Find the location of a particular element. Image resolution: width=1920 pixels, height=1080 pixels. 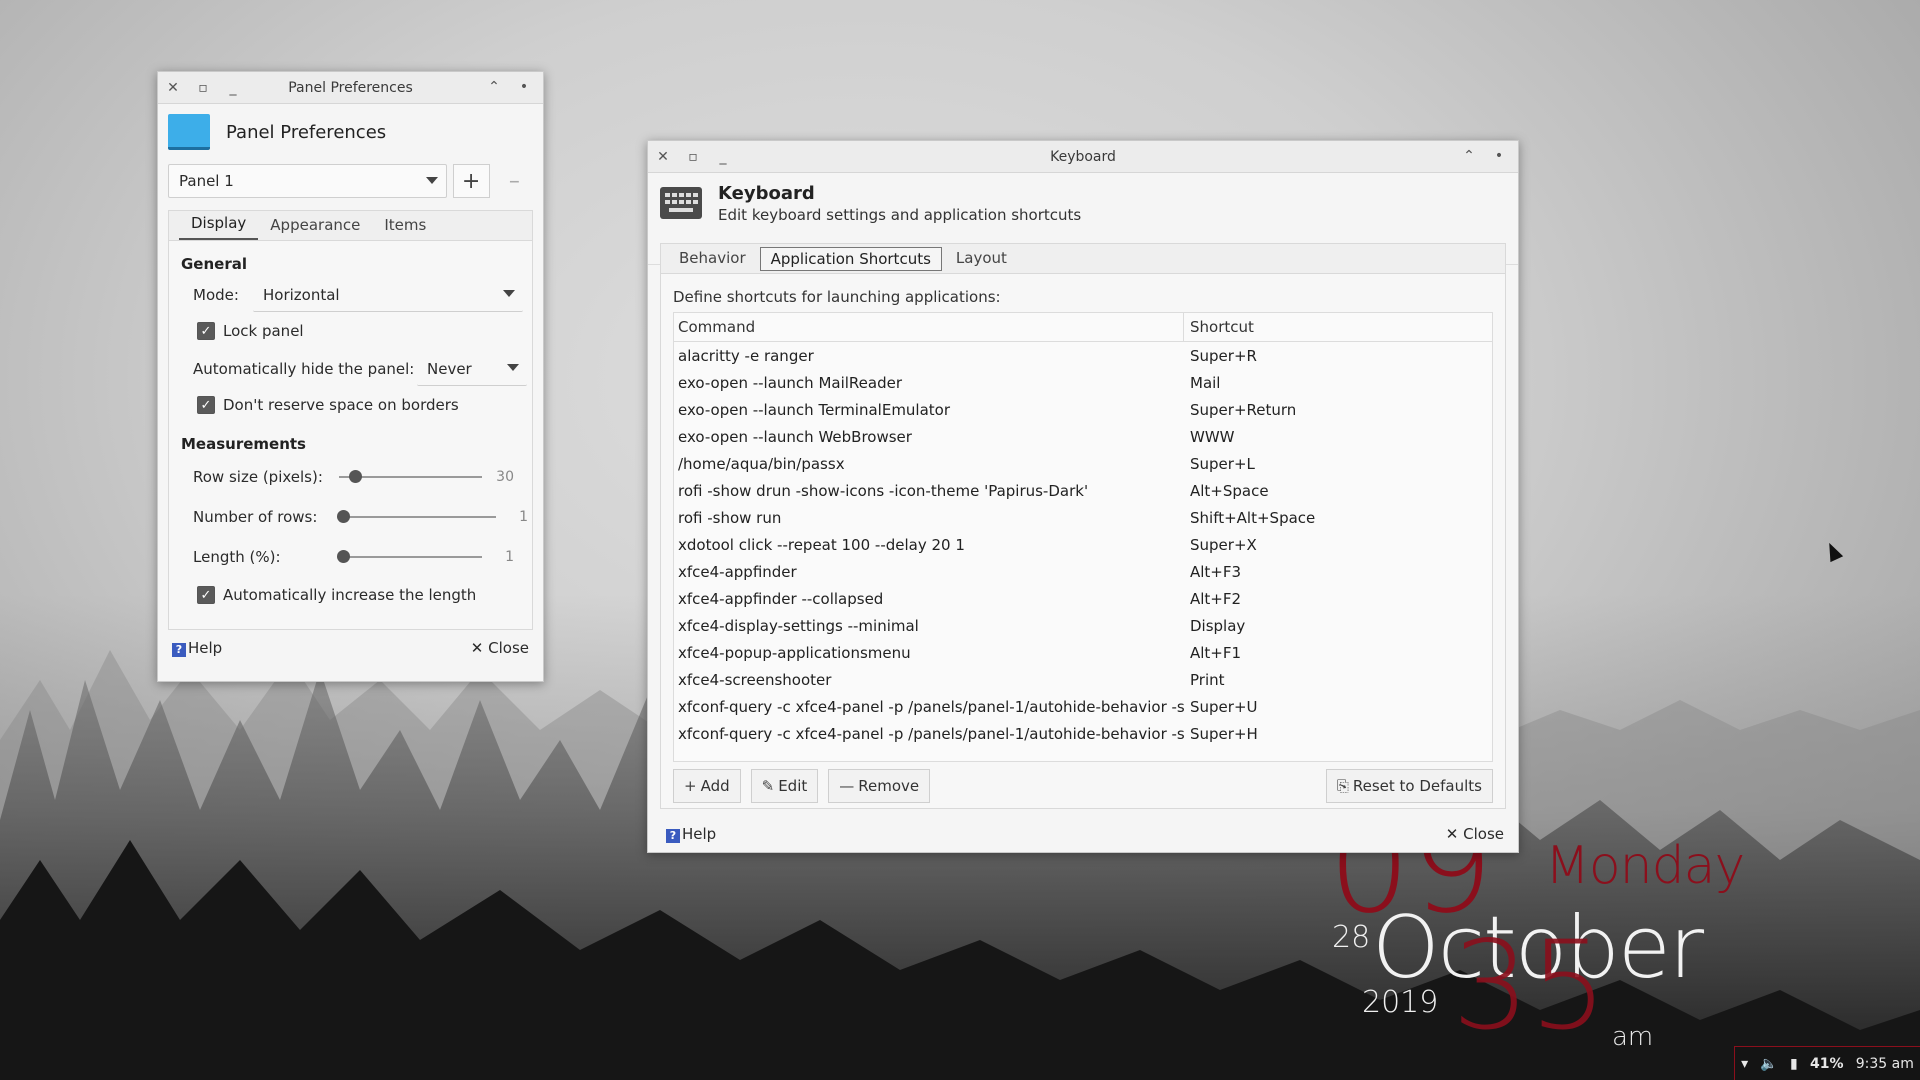

command-column-header: Command is located at coordinates (929, 327).